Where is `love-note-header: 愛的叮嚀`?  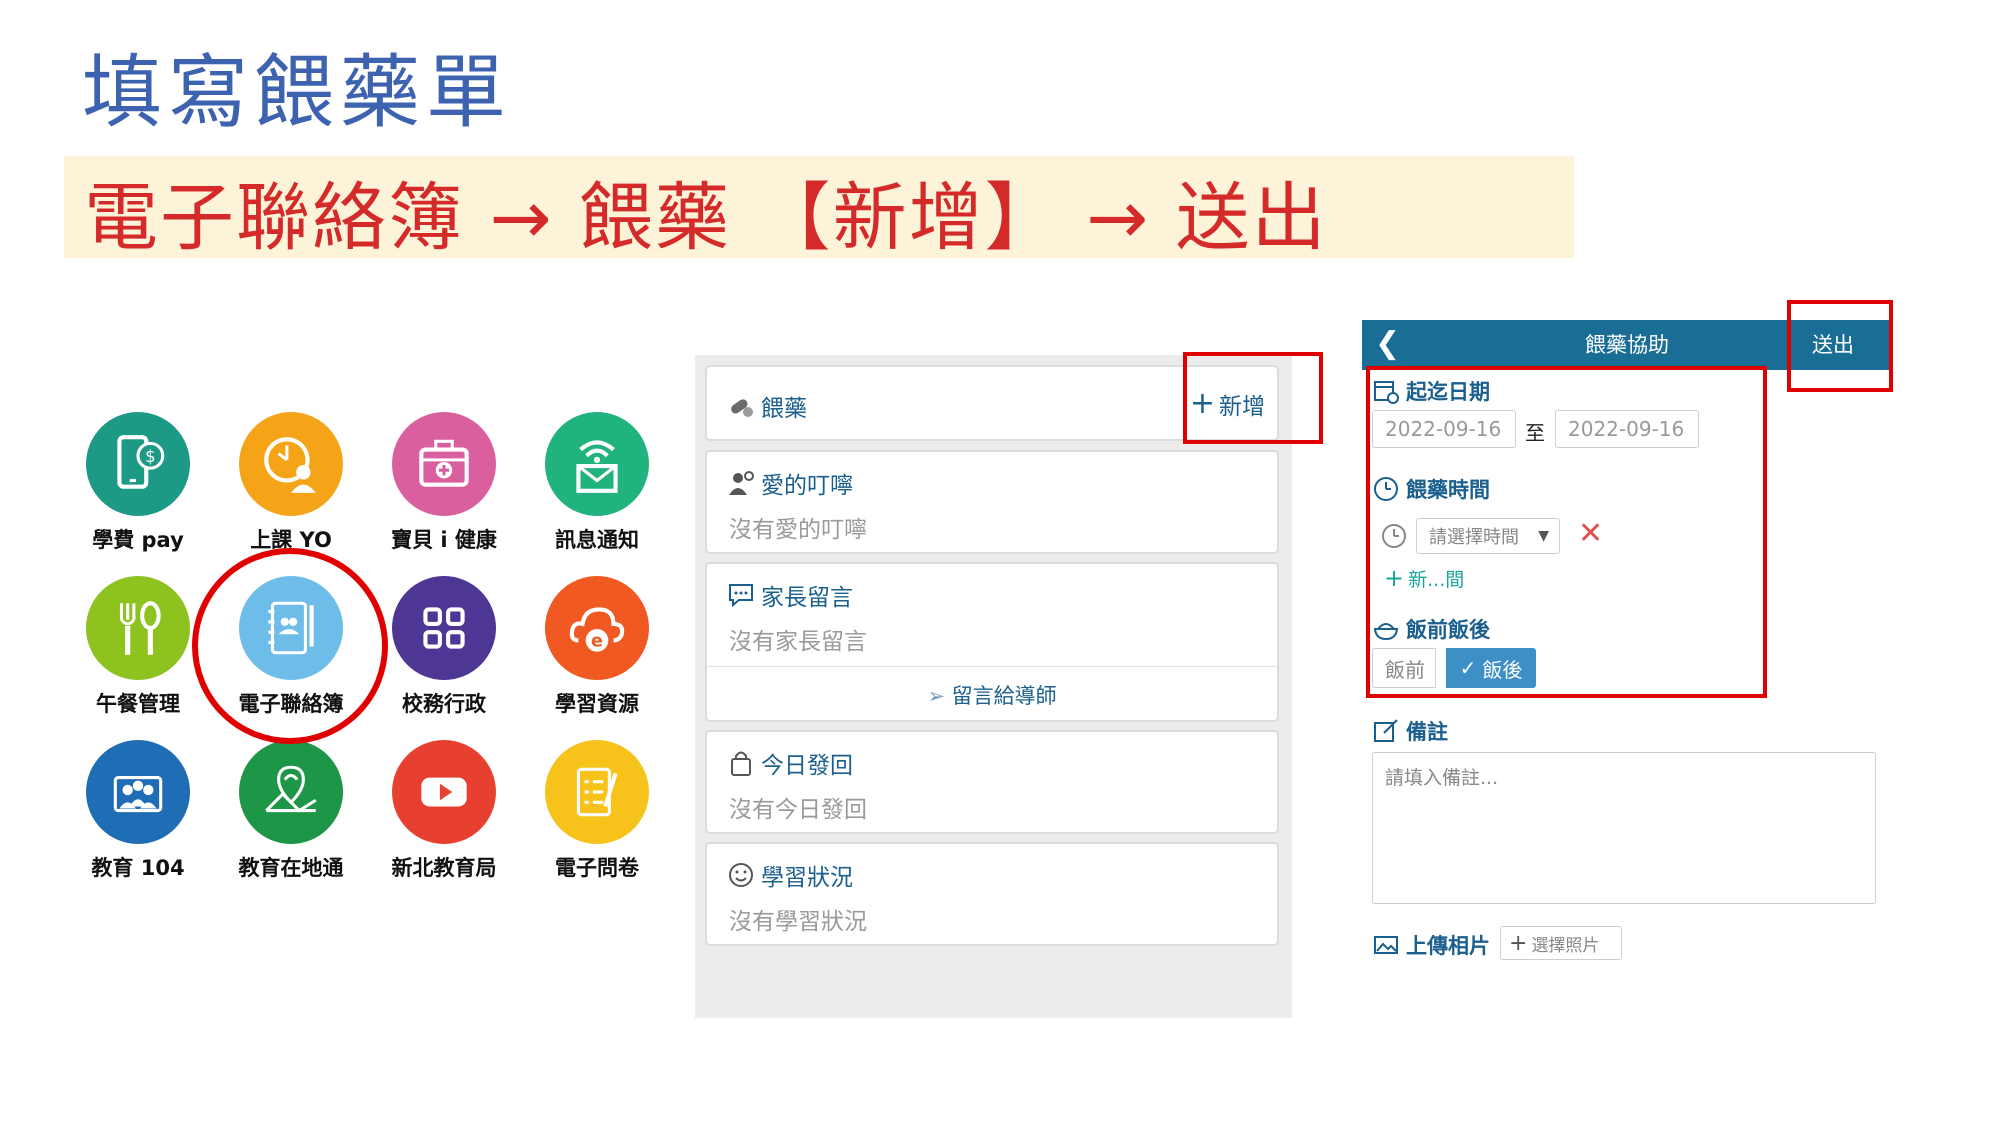
love-note-header: 愛的叮嚀 is located at coordinates (790, 483).